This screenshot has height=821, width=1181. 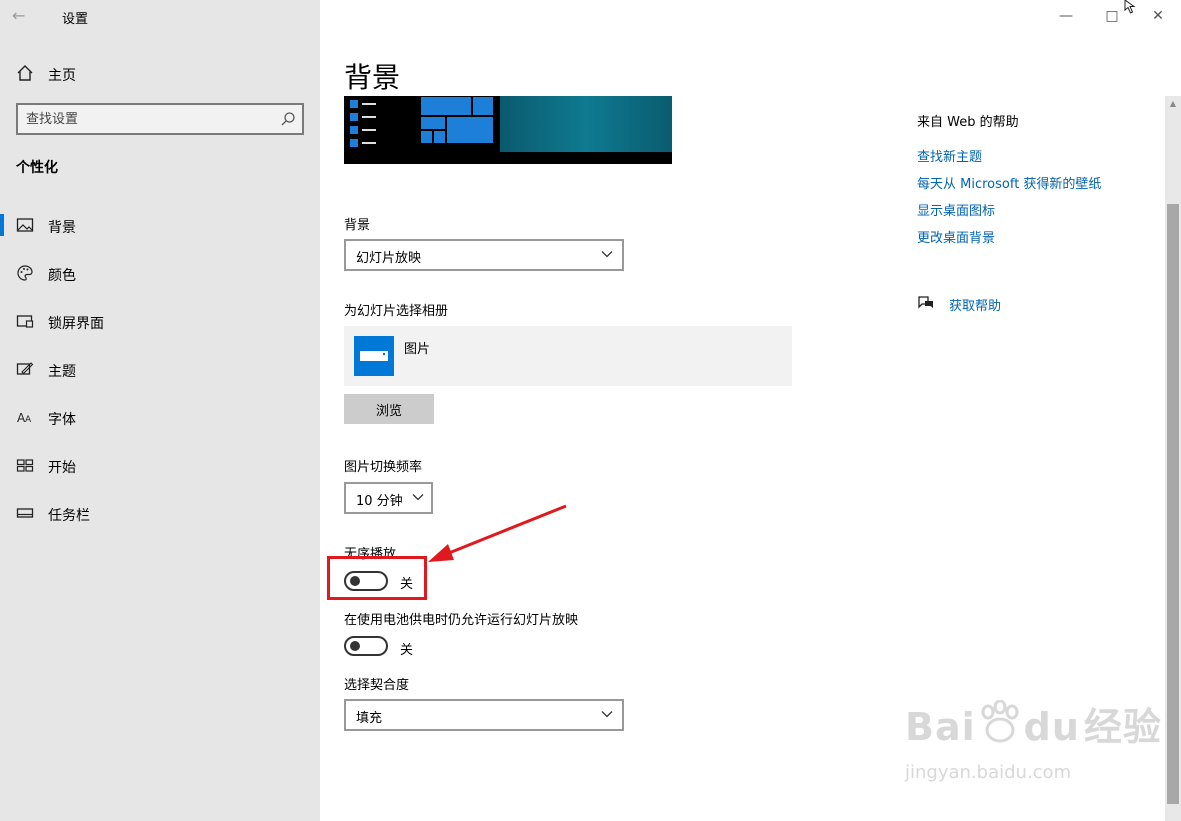 What do you see at coordinates (956, 236) in the screenshot?
I see `help-link-change-background: 更改桌面背景` at bounding box center [956, 236].